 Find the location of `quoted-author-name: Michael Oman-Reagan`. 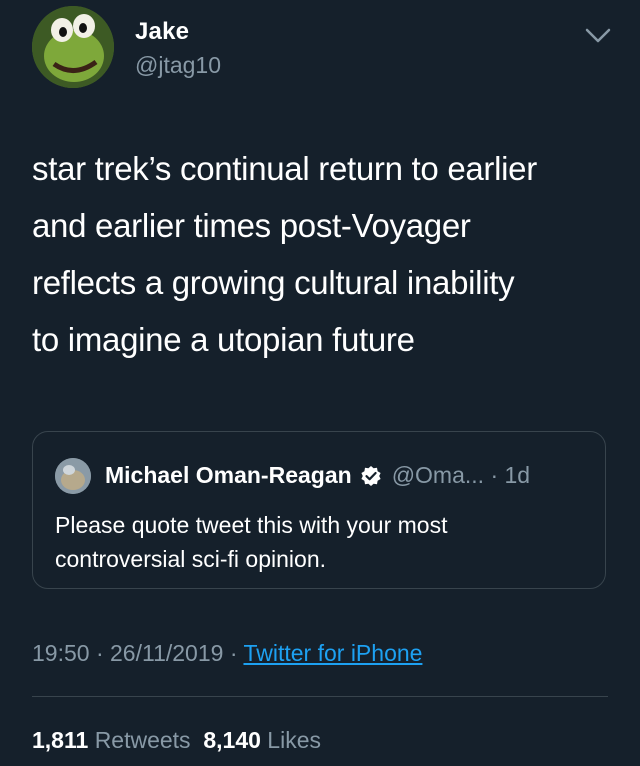

quoted-author-name: Michael Oman-Reagan is located at coordinates (228, 475).